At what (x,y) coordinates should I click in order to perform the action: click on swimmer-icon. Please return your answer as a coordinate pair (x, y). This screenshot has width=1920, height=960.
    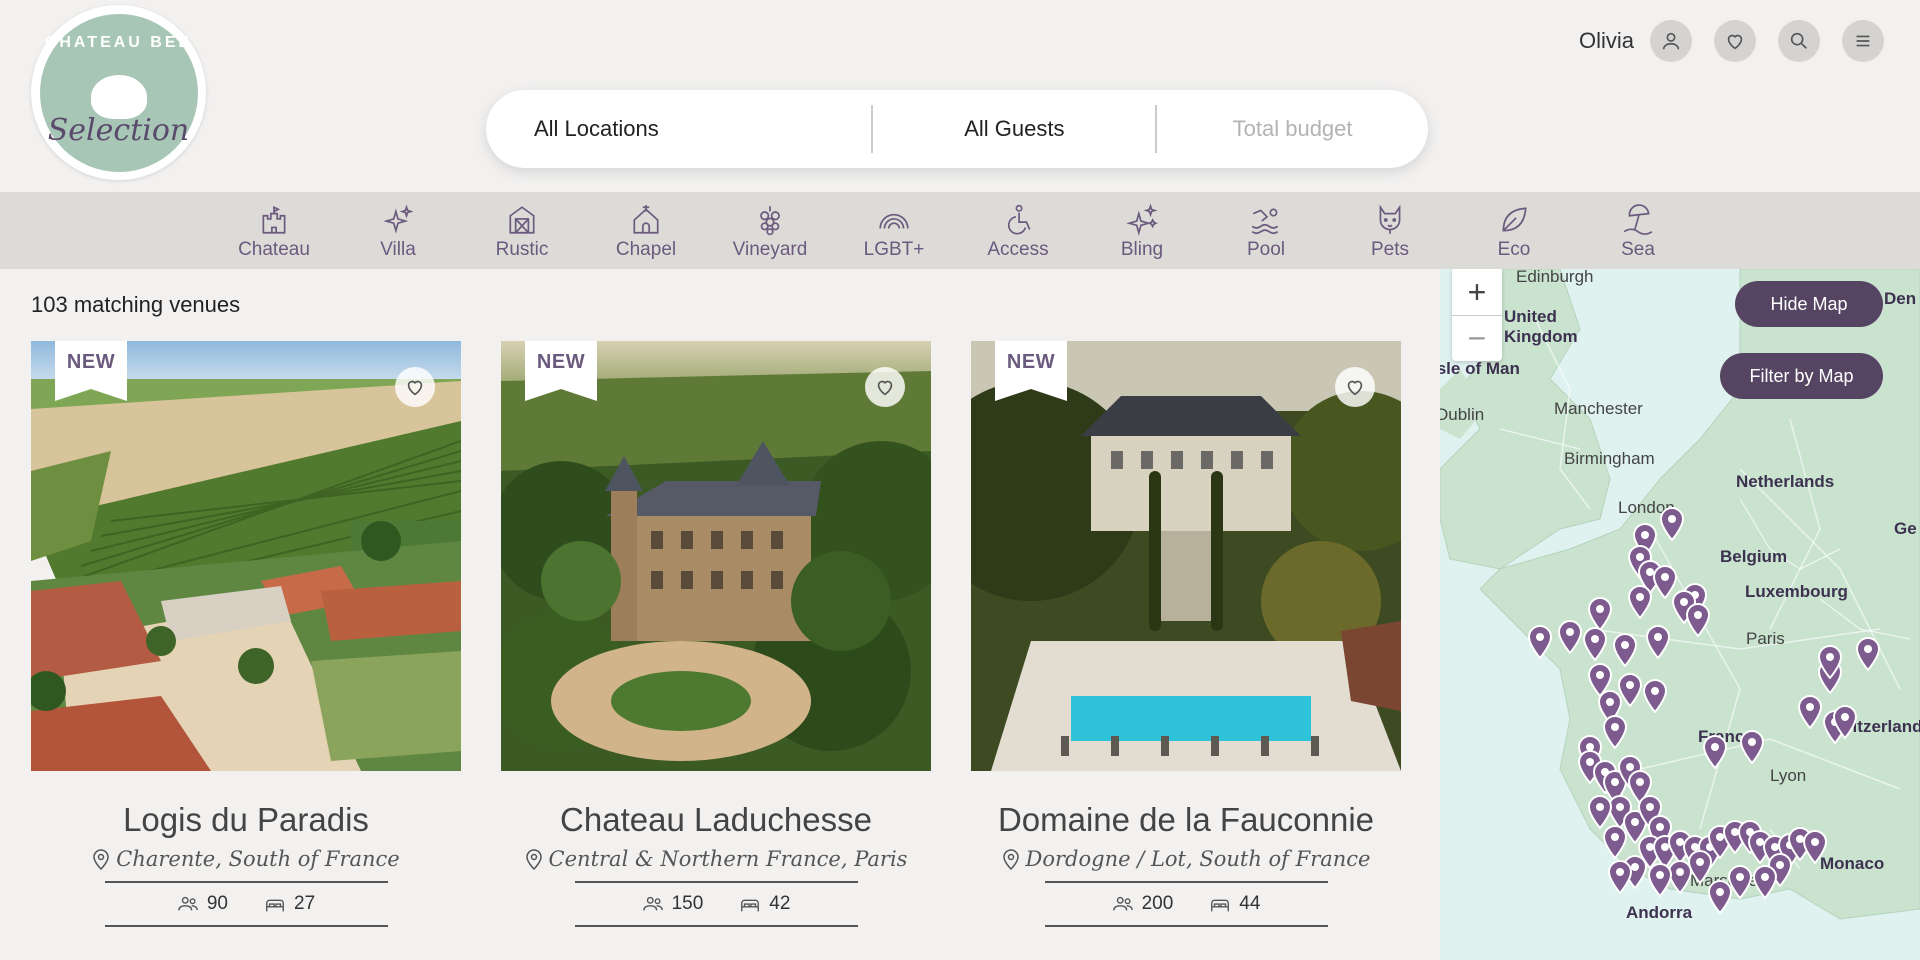
    Looking at the image, I should click on (1265, 221).